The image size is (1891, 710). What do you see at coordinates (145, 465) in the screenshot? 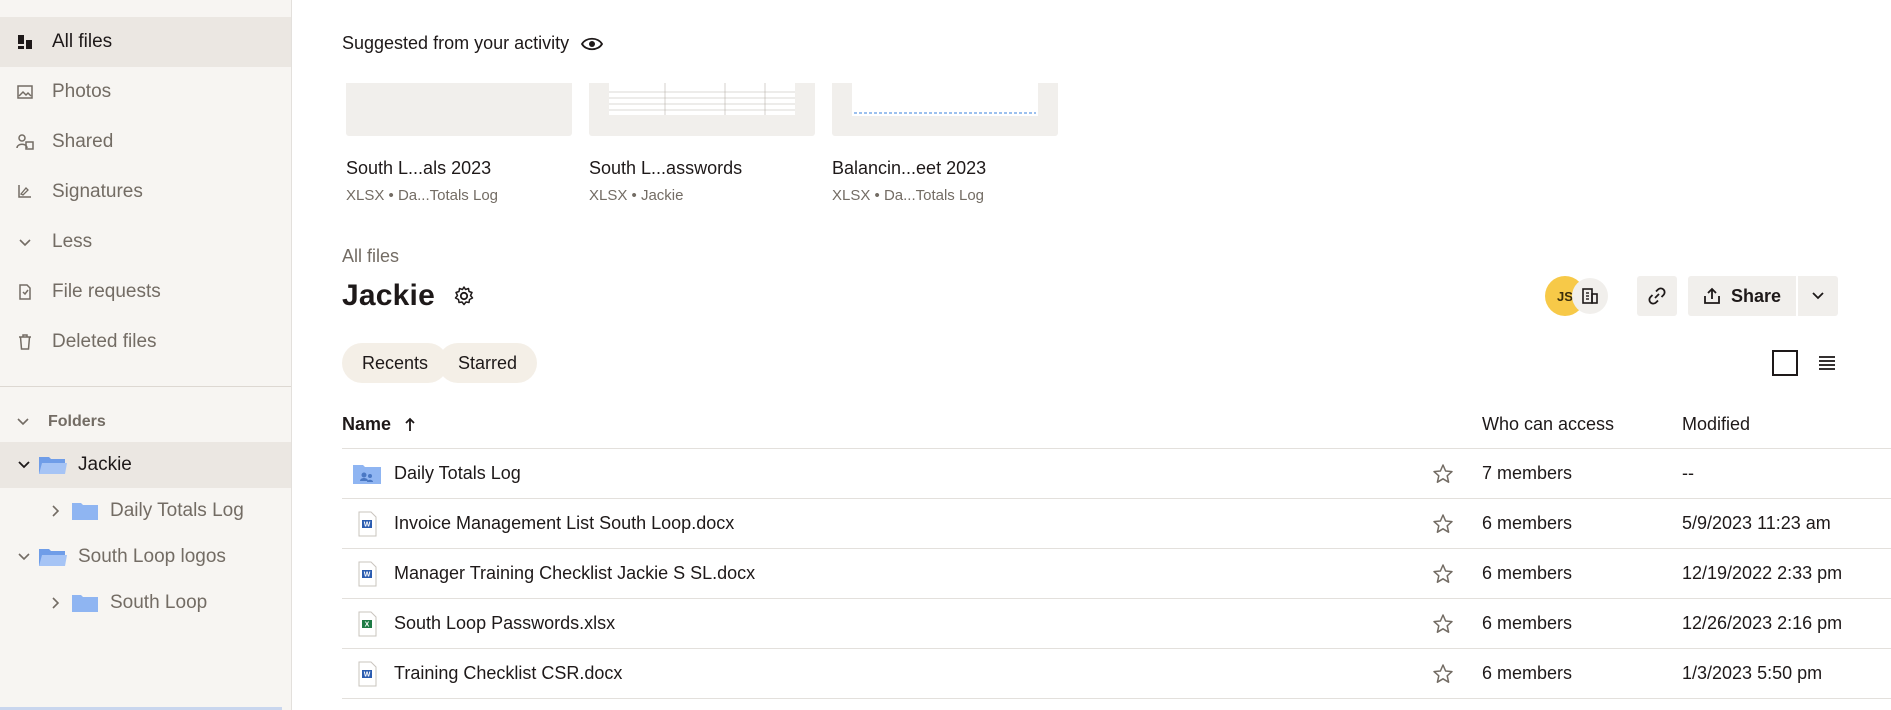
I see `tree-item-jackie: Jackie` at bounding box center [145, 465].